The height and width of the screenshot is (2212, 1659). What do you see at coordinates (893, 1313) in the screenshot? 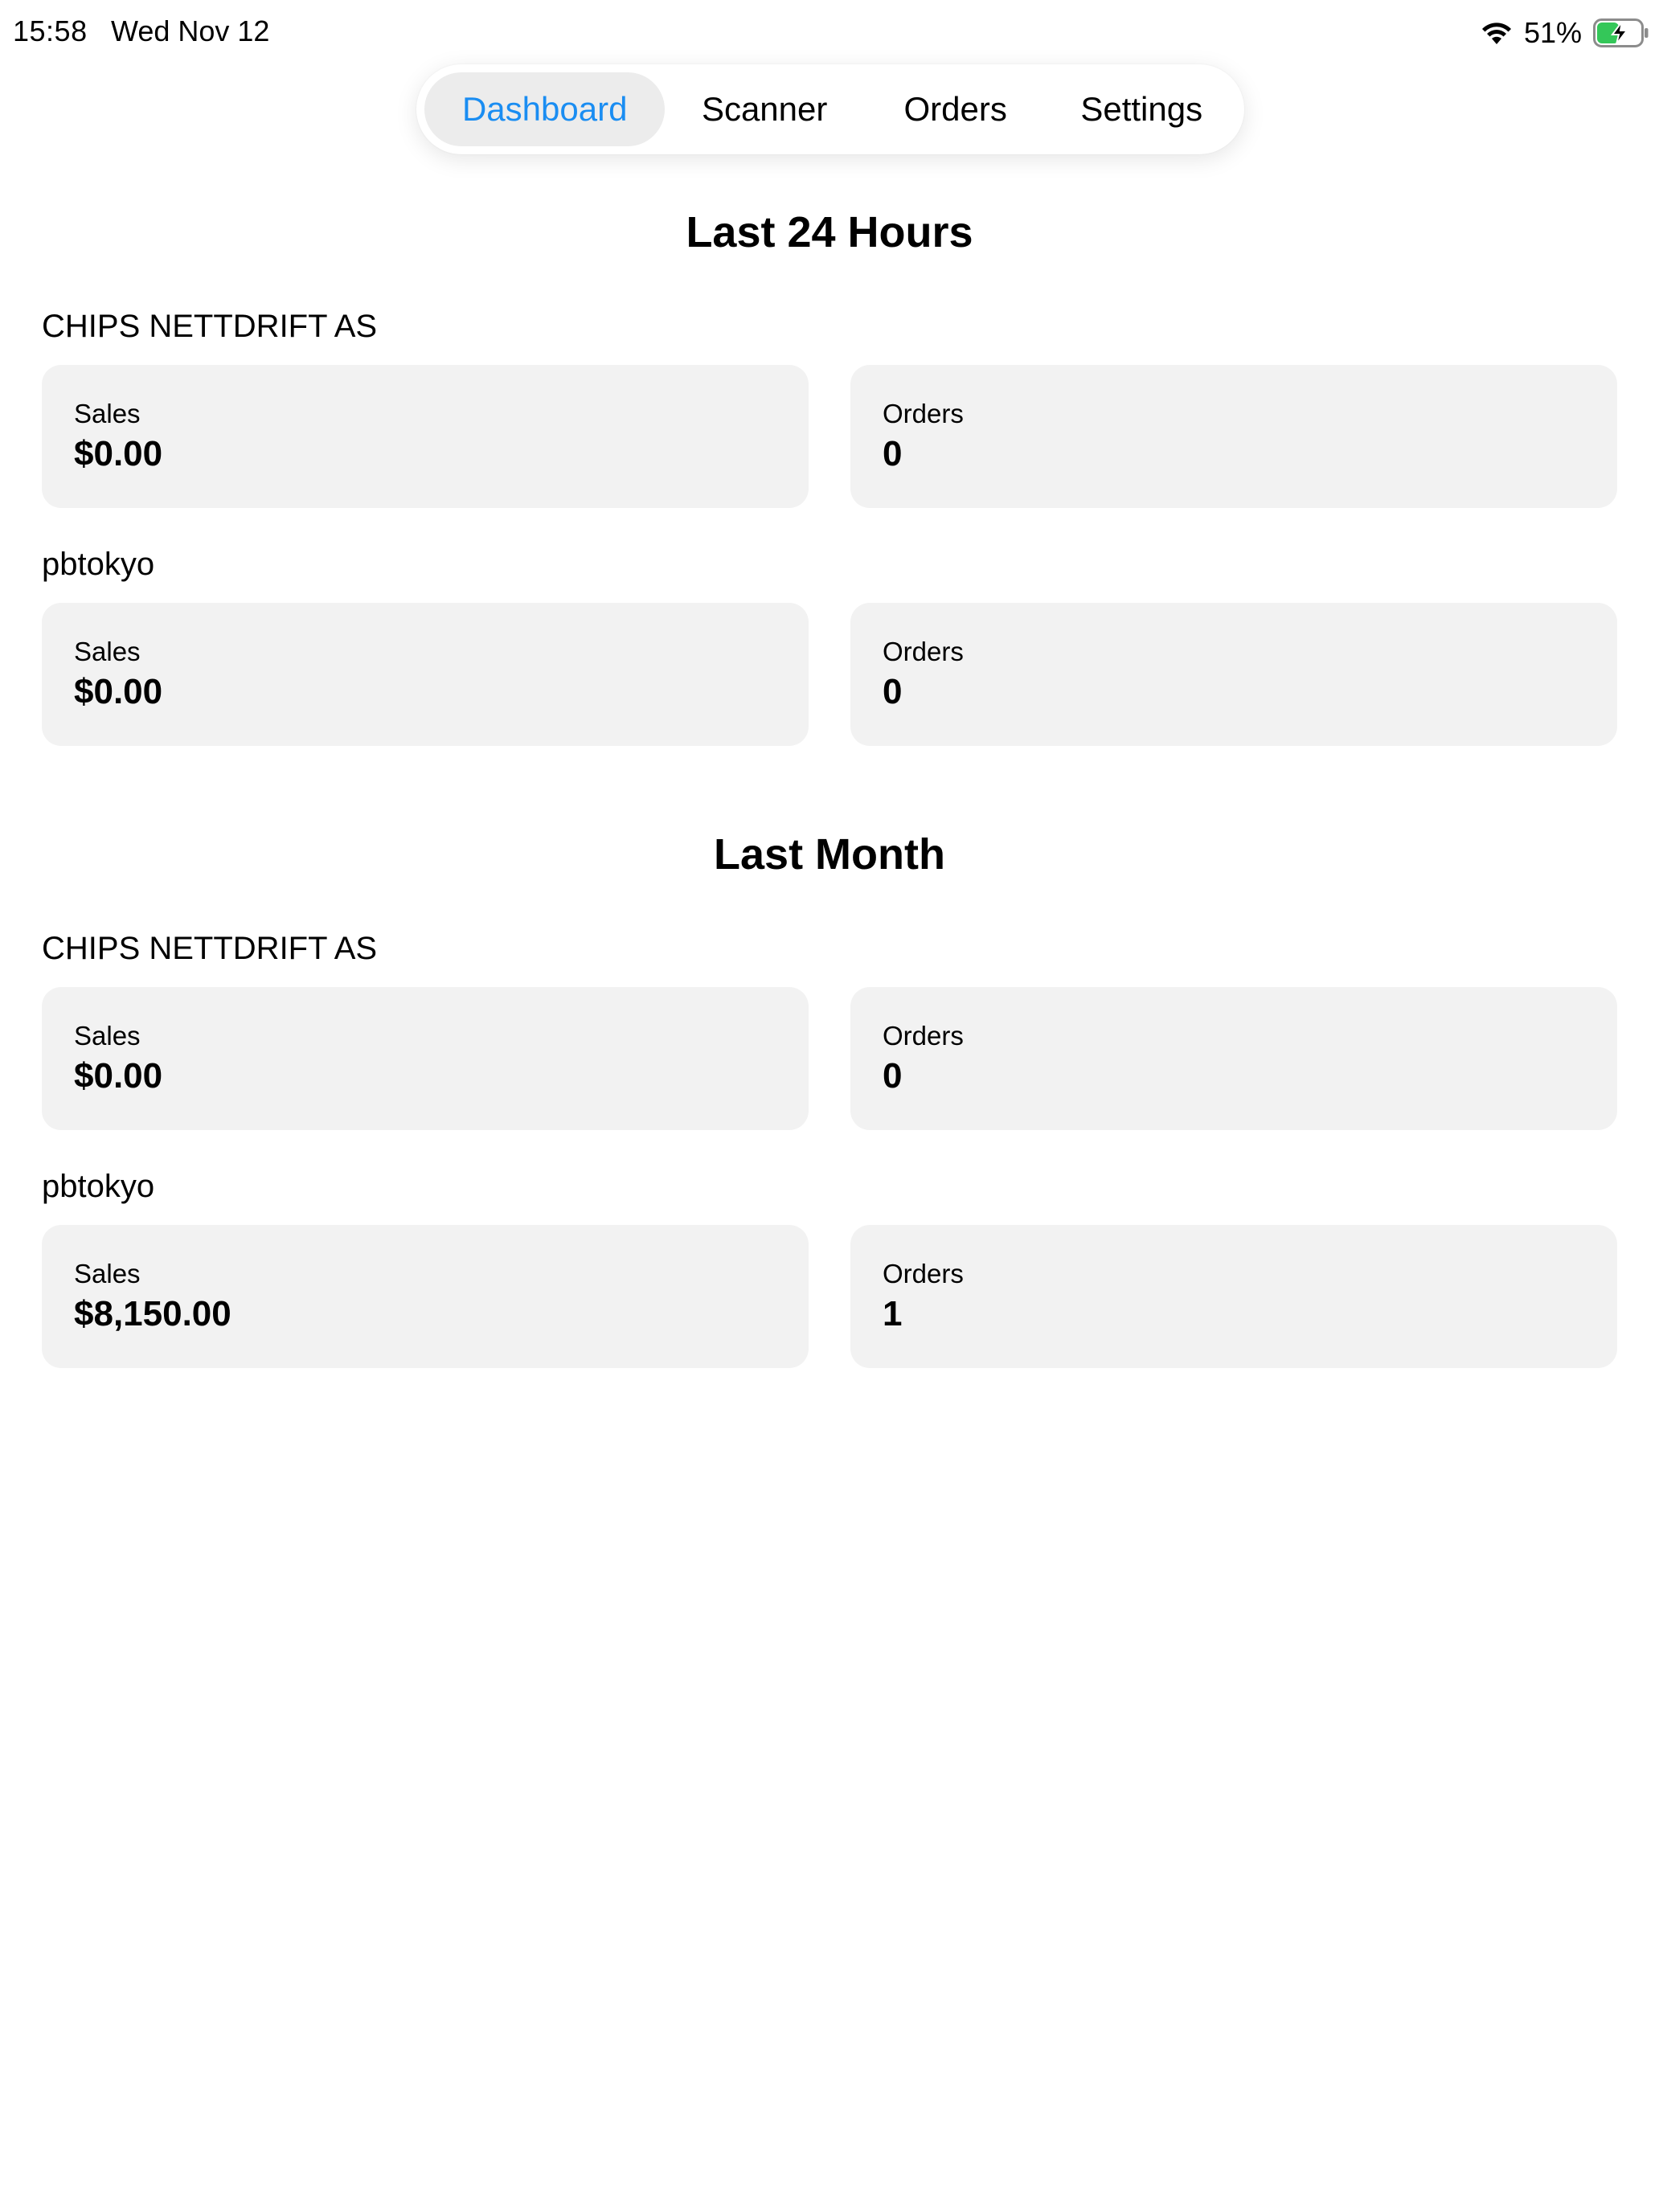
I see `orders-value: 1` at bounding box center [893, 1313].